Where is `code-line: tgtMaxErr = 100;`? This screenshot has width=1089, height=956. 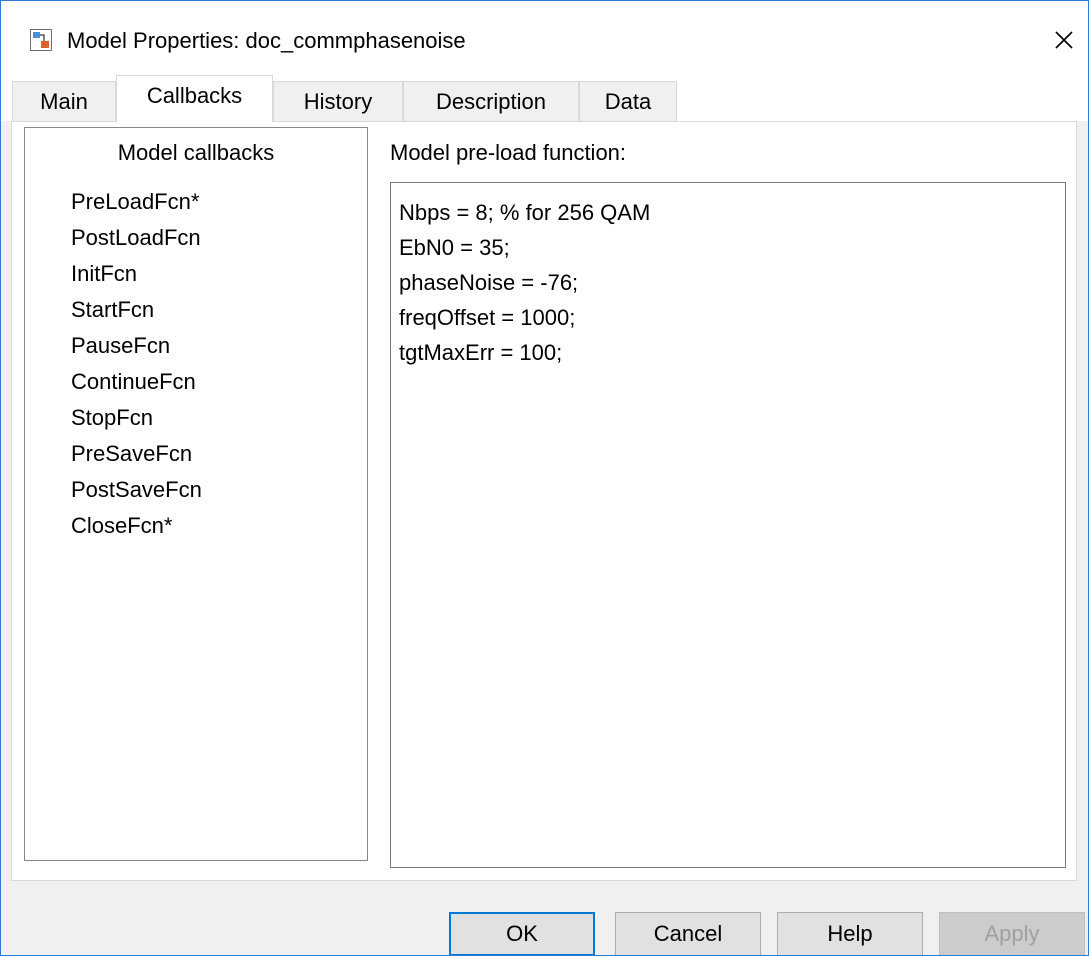
code-line: tgtMaxErr = 100; is located at coordinates (481, 352).